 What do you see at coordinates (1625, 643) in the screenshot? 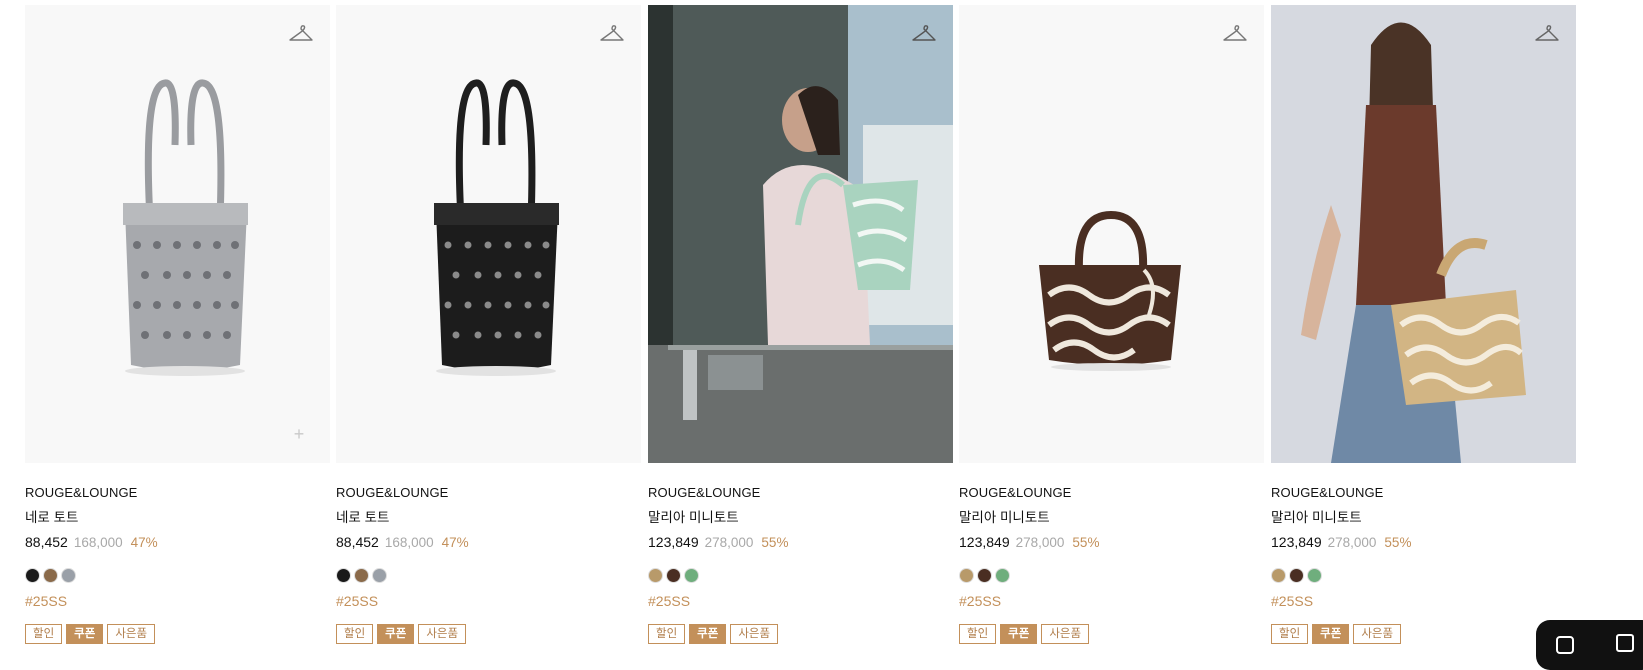
I see `gift-icon` at bounding box center [1625, 643].